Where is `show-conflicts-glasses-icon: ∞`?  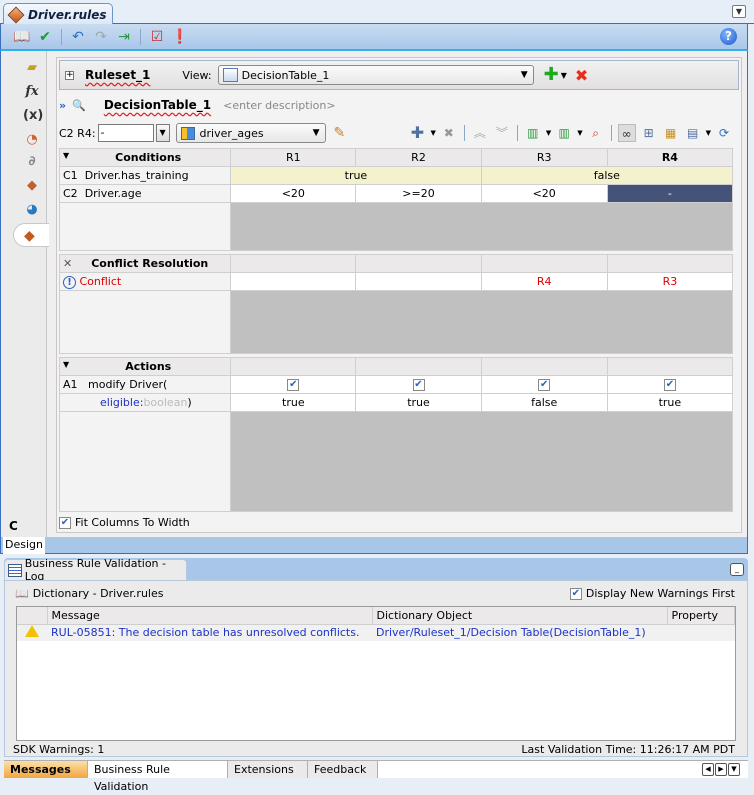 show-conflicts-glasses-icon: ∞ is located at coordinates (626, 133).